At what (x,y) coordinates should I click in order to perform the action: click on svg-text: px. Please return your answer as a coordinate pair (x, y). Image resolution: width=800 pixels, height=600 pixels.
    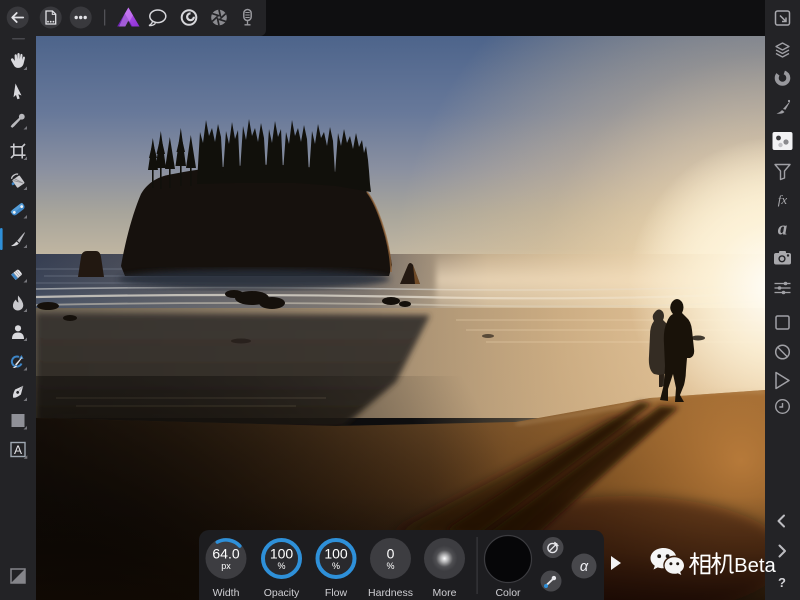
    Looking at the image, I should click on (226, 566).